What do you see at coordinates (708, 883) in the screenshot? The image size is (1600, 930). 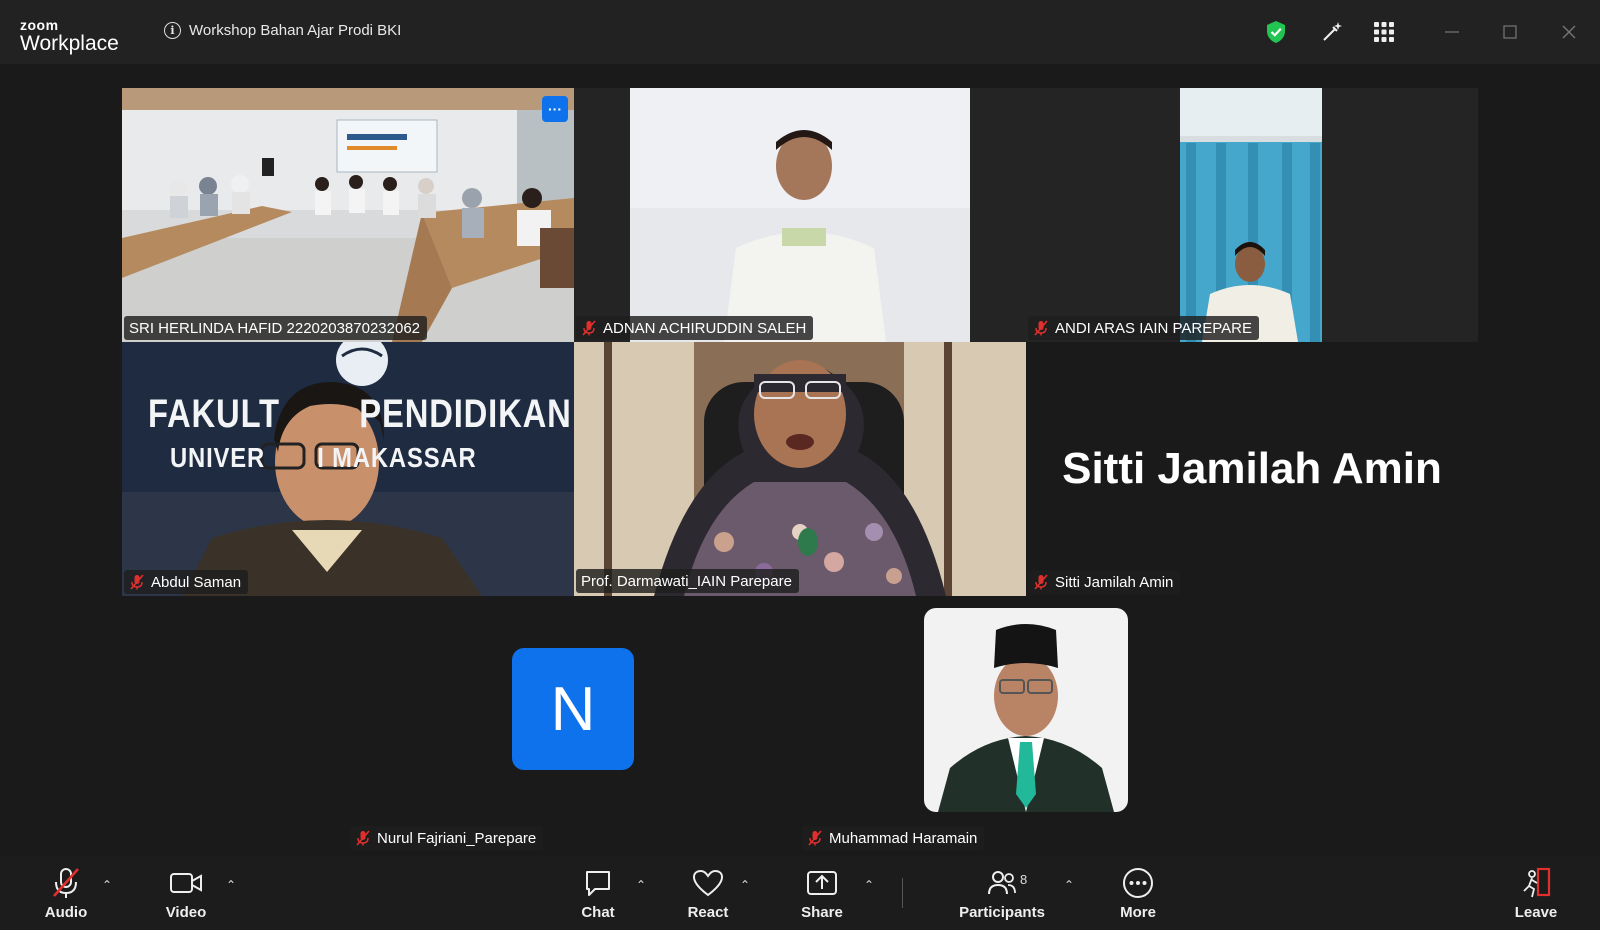 I see `heart-icon` at bounding box center [708, 883].